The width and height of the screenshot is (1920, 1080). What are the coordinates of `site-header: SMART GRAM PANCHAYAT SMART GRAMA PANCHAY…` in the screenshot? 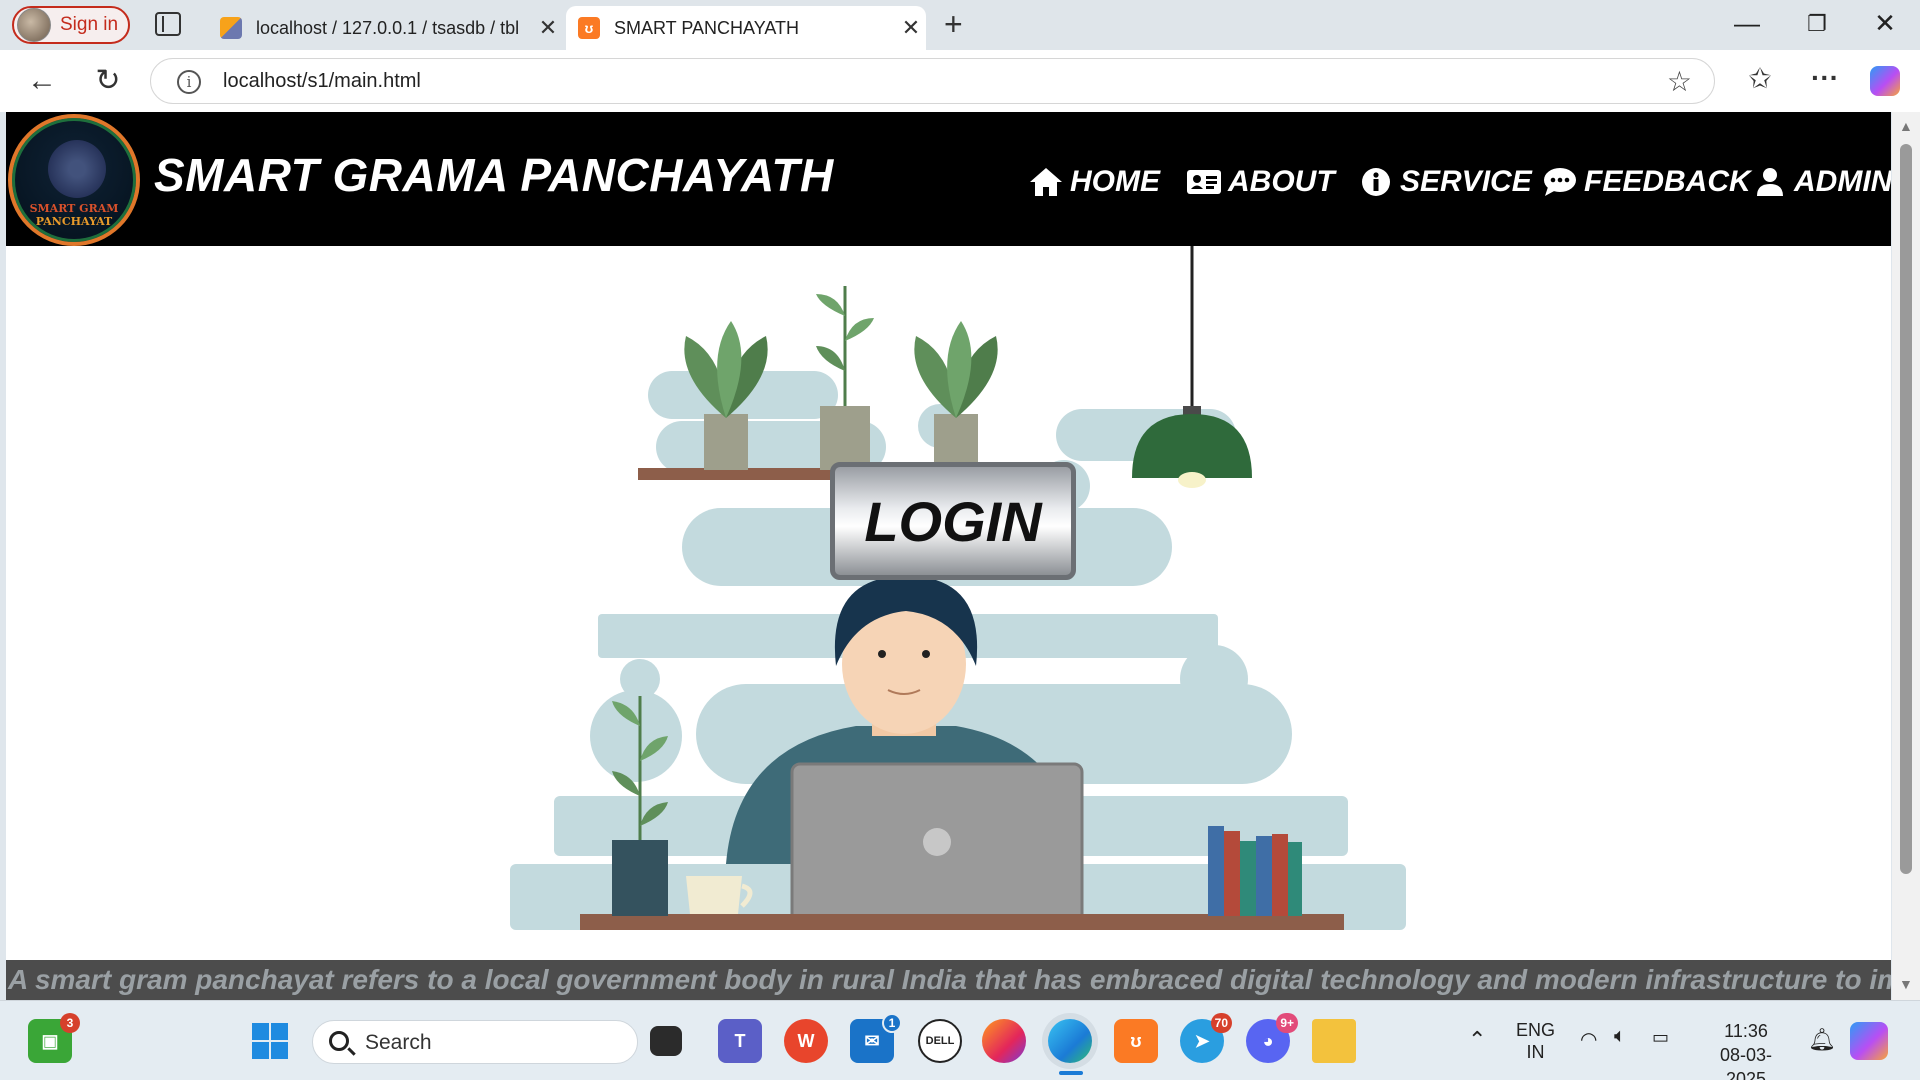 It's located at (948, 179).